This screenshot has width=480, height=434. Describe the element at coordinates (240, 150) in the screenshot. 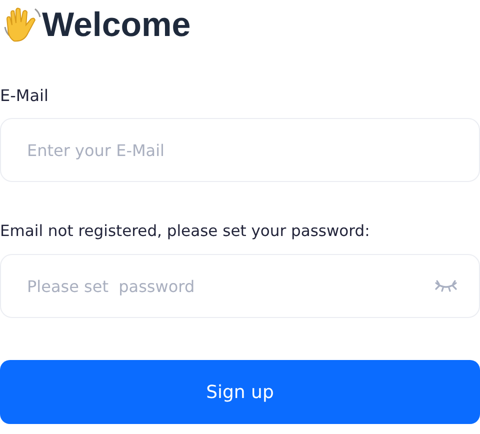

I see `email-field: Enter your E-Mail` at that location.